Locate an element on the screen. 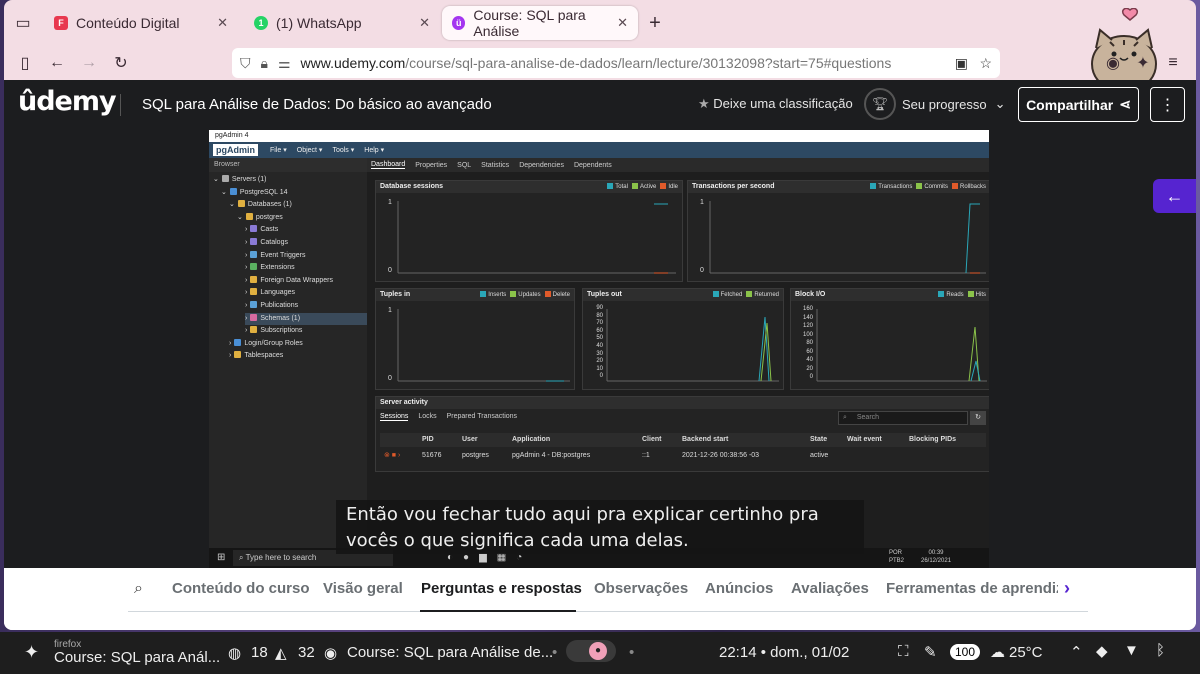 This screenshot has height=674, width=1200. menu-help: Help ▾ is located at coordinates (374, 150).